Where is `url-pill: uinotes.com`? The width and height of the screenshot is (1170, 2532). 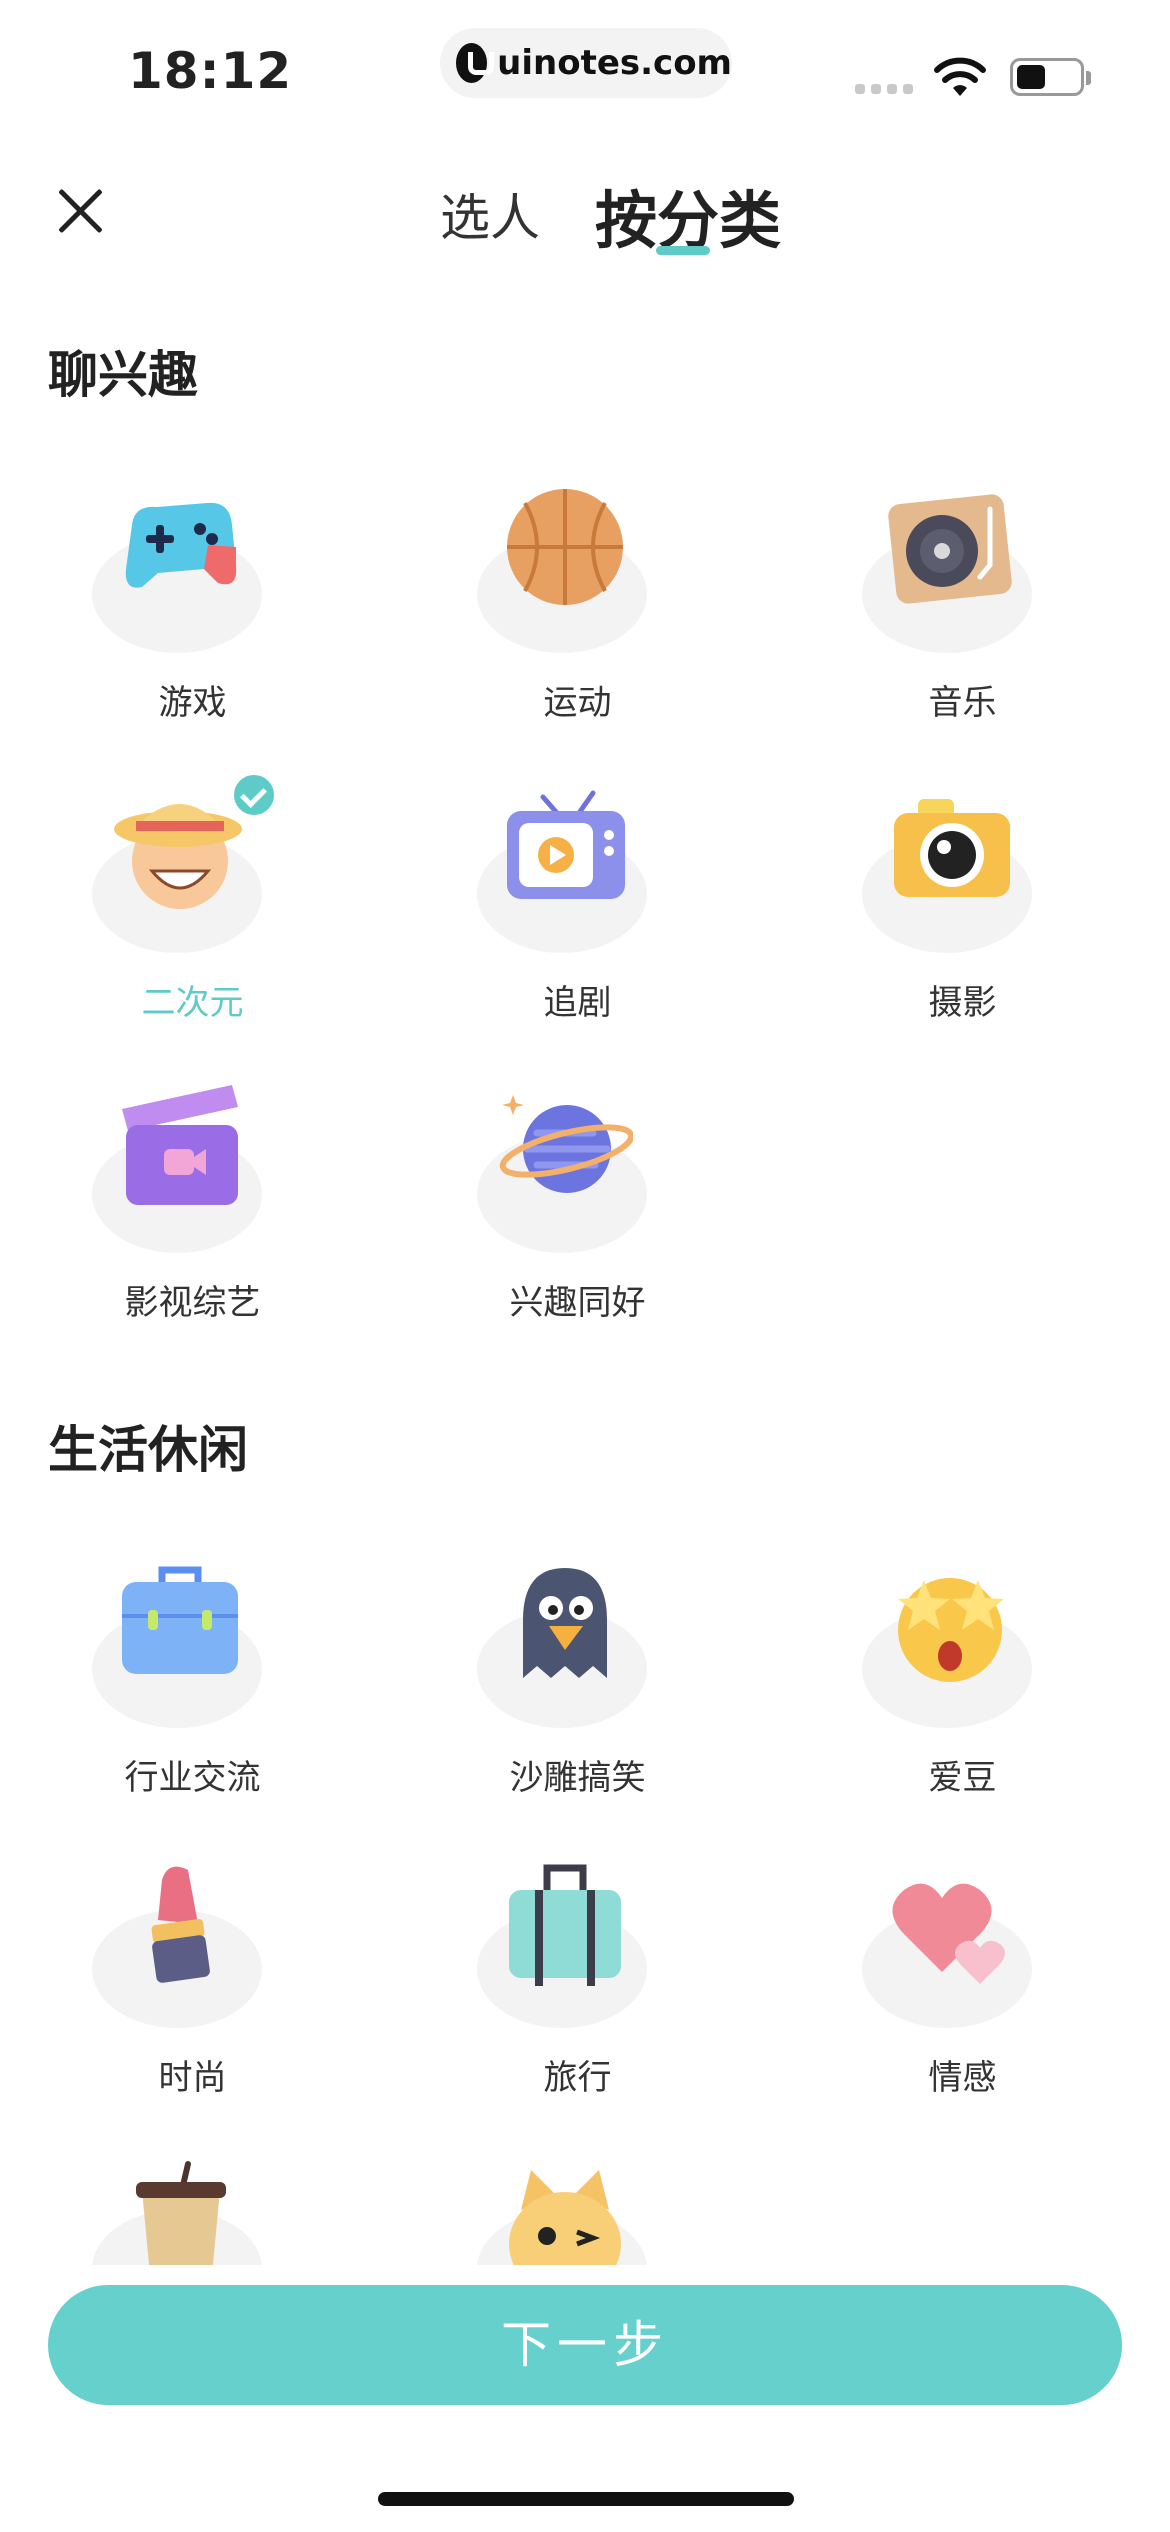
url-pill: uinotes.com is located at coordinates (586, 63).